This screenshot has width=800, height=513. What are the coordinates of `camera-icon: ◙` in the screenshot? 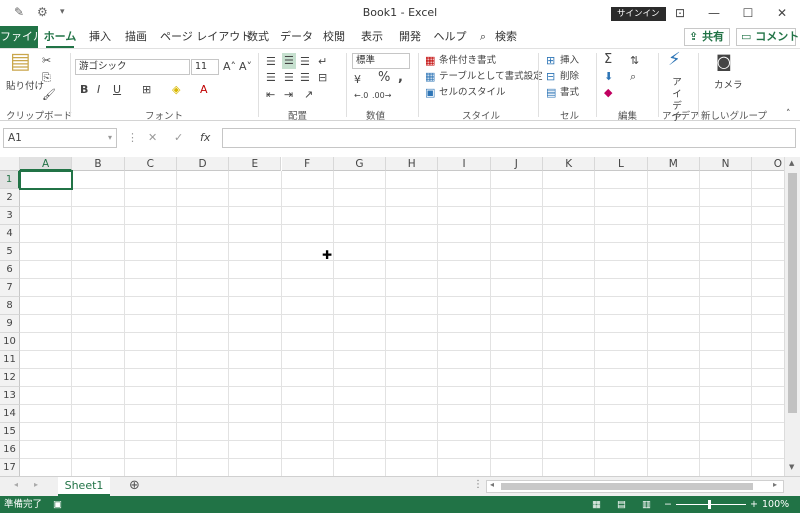 It's located at (724, 62).